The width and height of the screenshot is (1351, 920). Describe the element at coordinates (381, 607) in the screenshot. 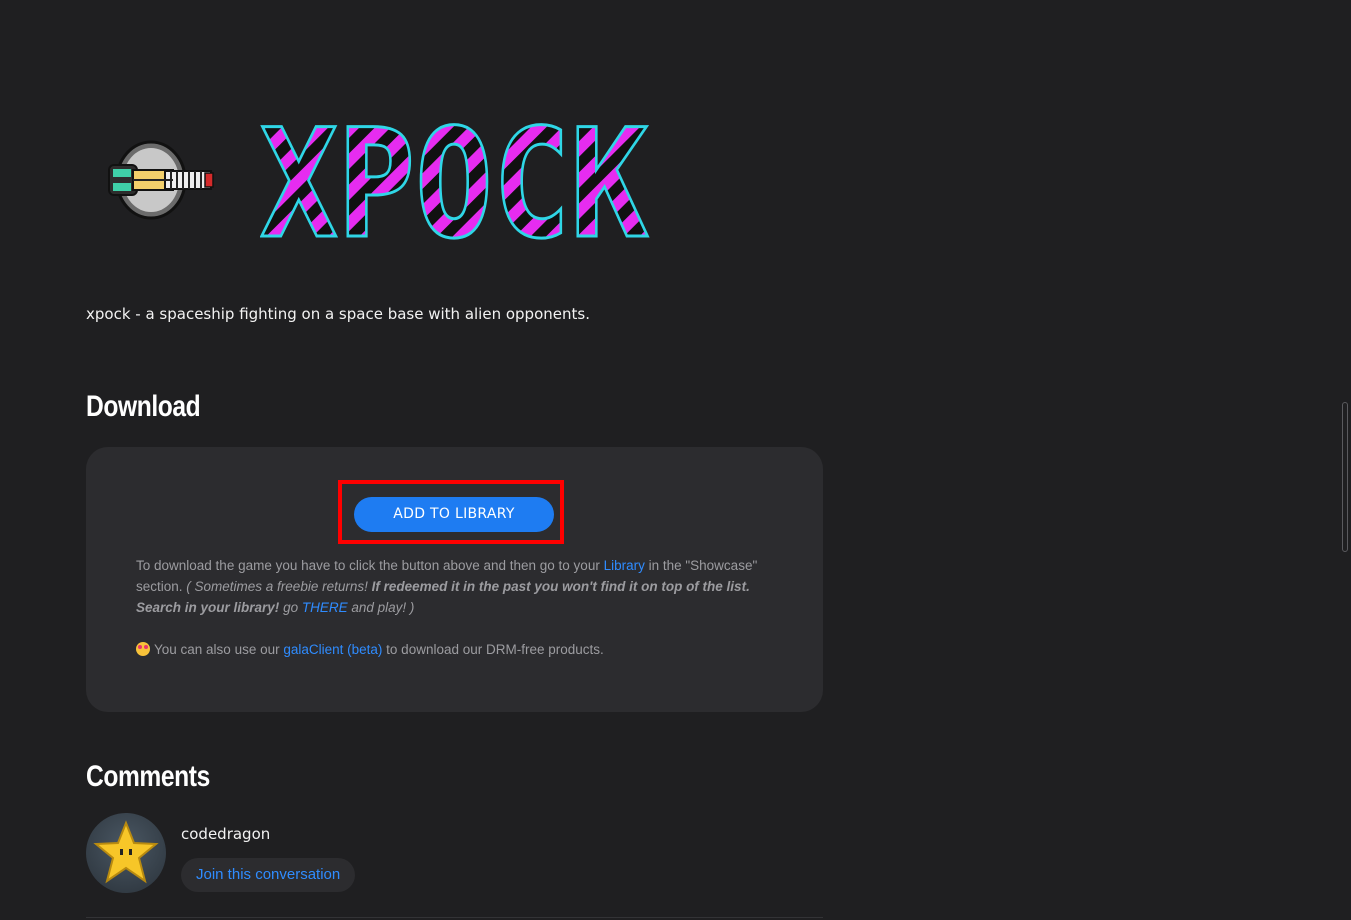

I see `freebie-note-3: and play! )` at that location.